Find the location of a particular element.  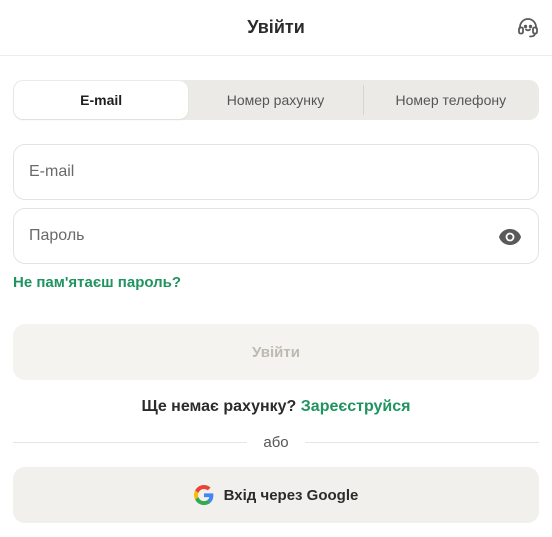

email-field is located at coordinates (276, 172).